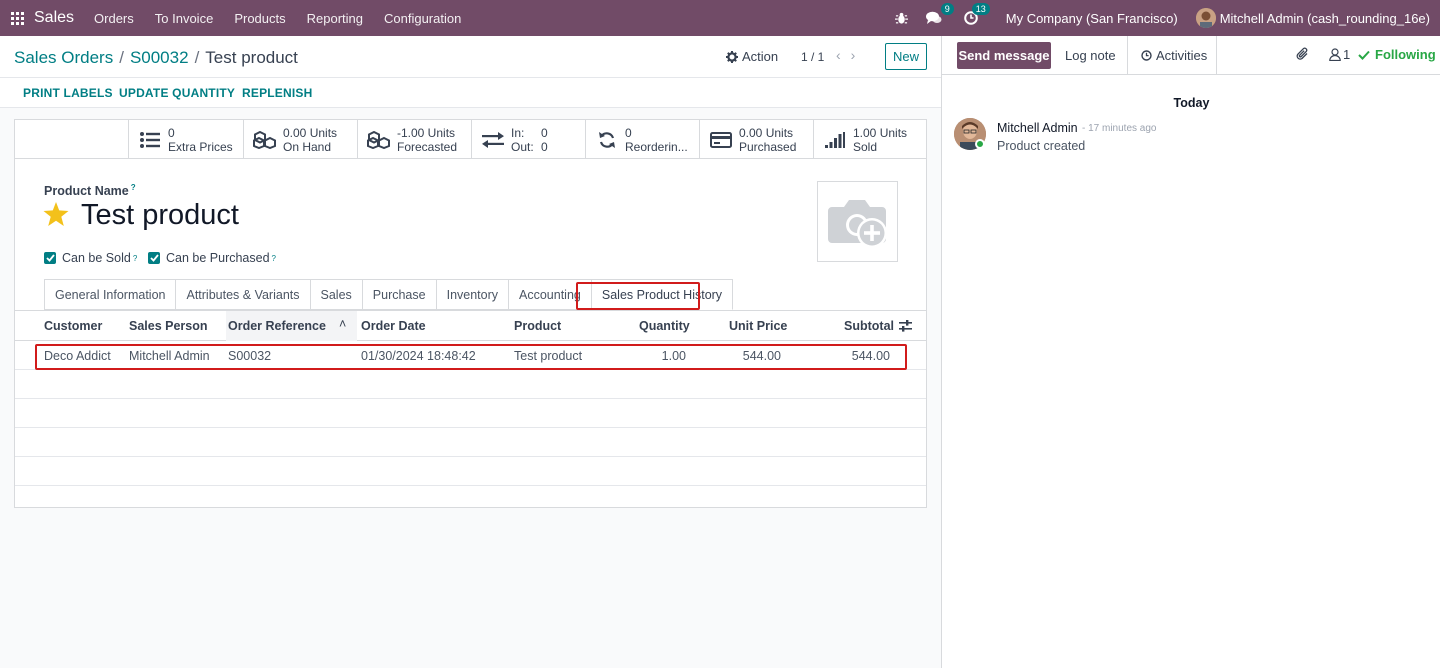 The image size is (1440, 668). Describe the element at coordinates (544, 146) in the screenshot. I see `stat-out-value: 0` at that location.